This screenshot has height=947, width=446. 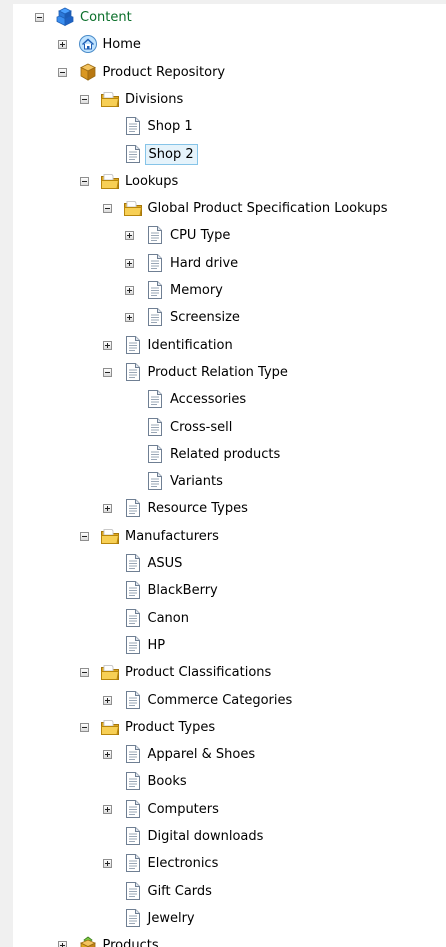 What do you see at coordinates (206, 836) in the screenshot?
I see `tree-node-label: Digital downloads` at bounding box center [206, 836].